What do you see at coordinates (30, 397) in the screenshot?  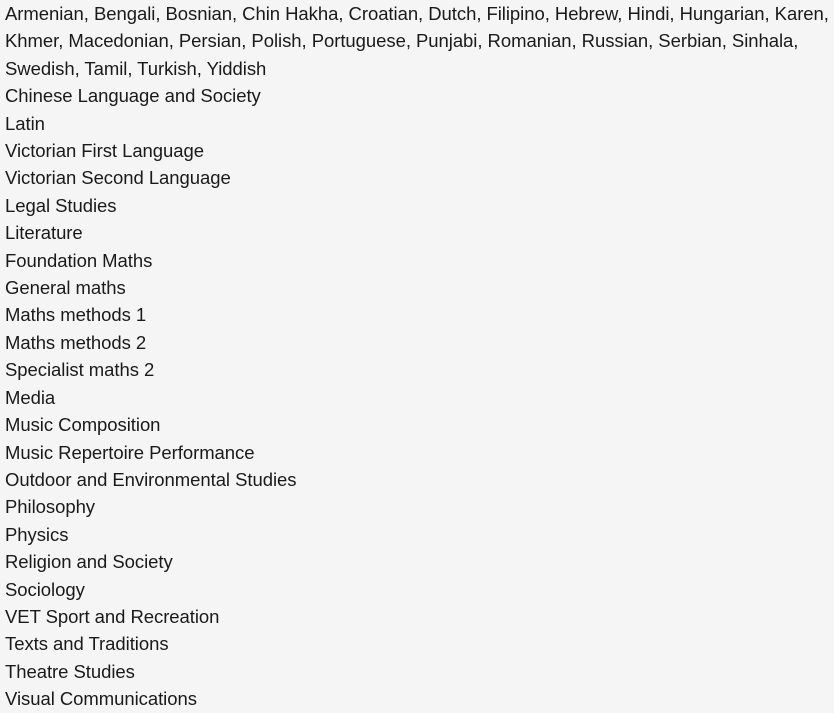 I see `list-item: Media` at bounding box center [30, 397].